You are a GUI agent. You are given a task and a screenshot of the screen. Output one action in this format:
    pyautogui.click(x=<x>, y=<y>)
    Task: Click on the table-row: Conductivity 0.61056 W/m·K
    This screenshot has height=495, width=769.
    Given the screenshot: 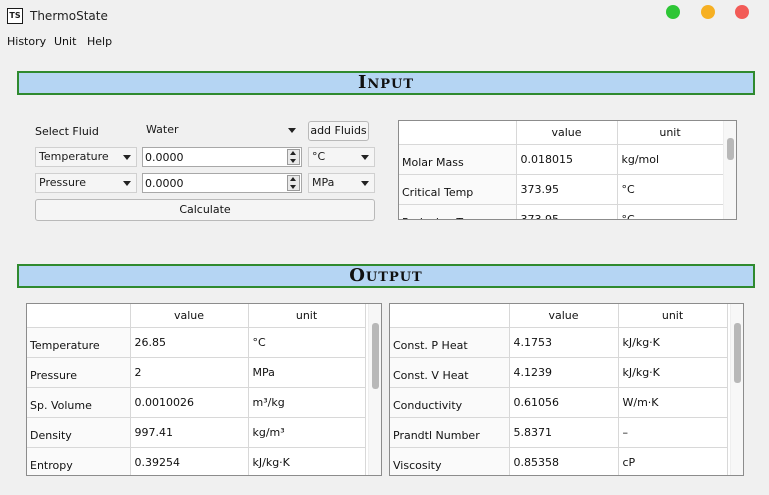 What is the action you would take?
    pyautogui.click(x=559, y=402)
    